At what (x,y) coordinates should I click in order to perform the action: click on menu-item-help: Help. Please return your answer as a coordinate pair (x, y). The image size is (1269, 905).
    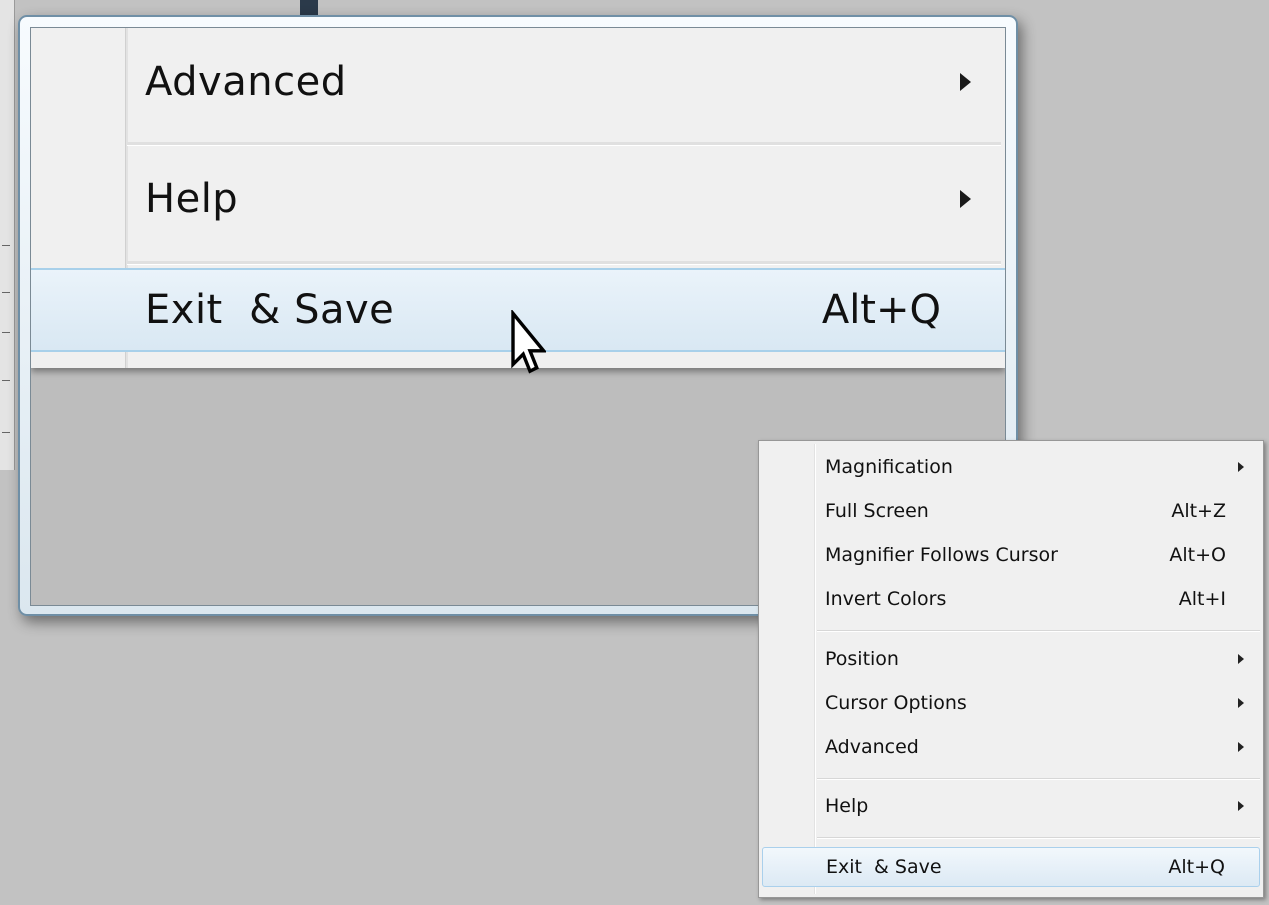
    Looking at the image, I should click on (1011, 806).